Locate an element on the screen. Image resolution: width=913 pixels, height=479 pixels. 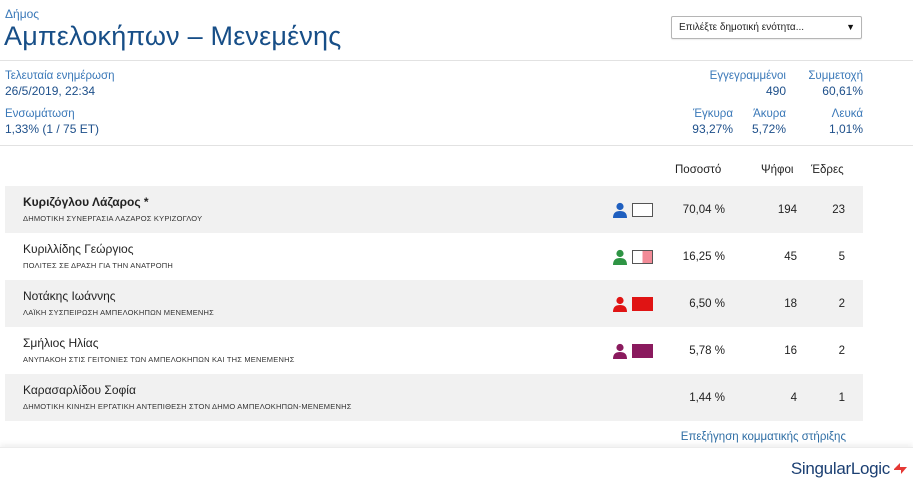
brand-part-b: Logic is located at coordinates (870, 468).